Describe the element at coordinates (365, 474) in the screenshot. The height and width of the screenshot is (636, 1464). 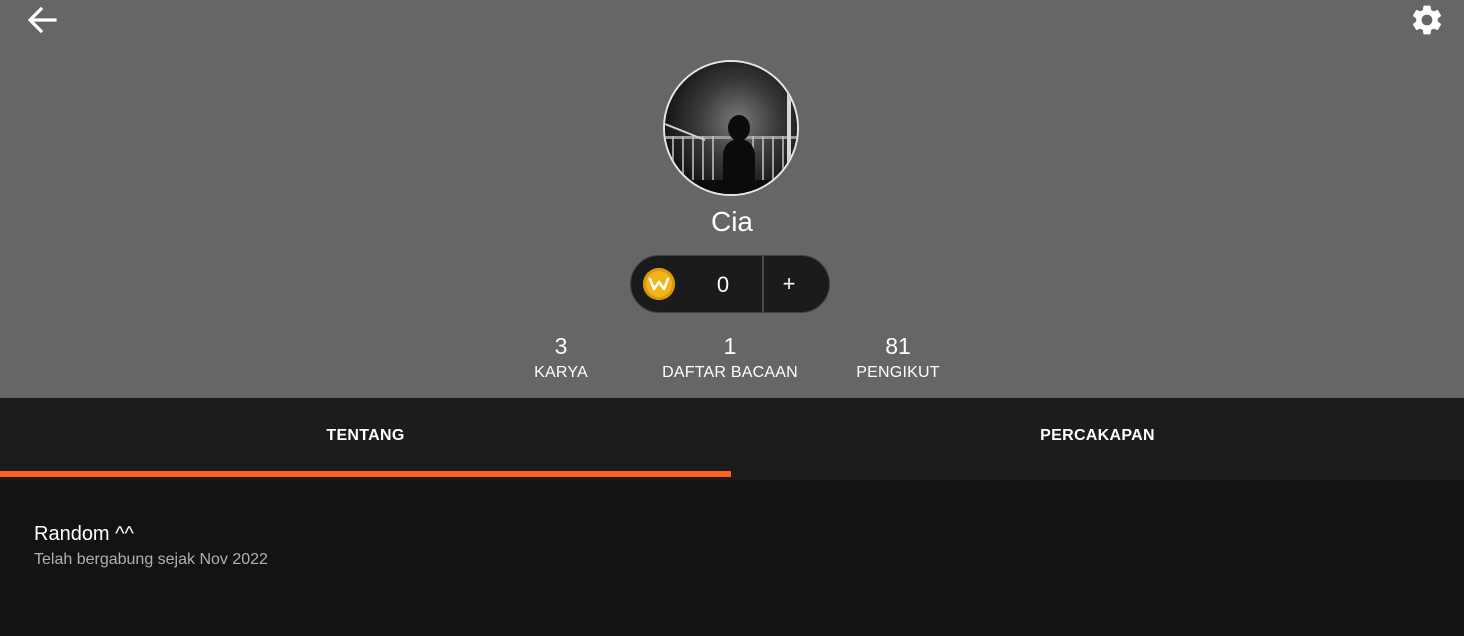
I see `active-tab-indicator` at that location.